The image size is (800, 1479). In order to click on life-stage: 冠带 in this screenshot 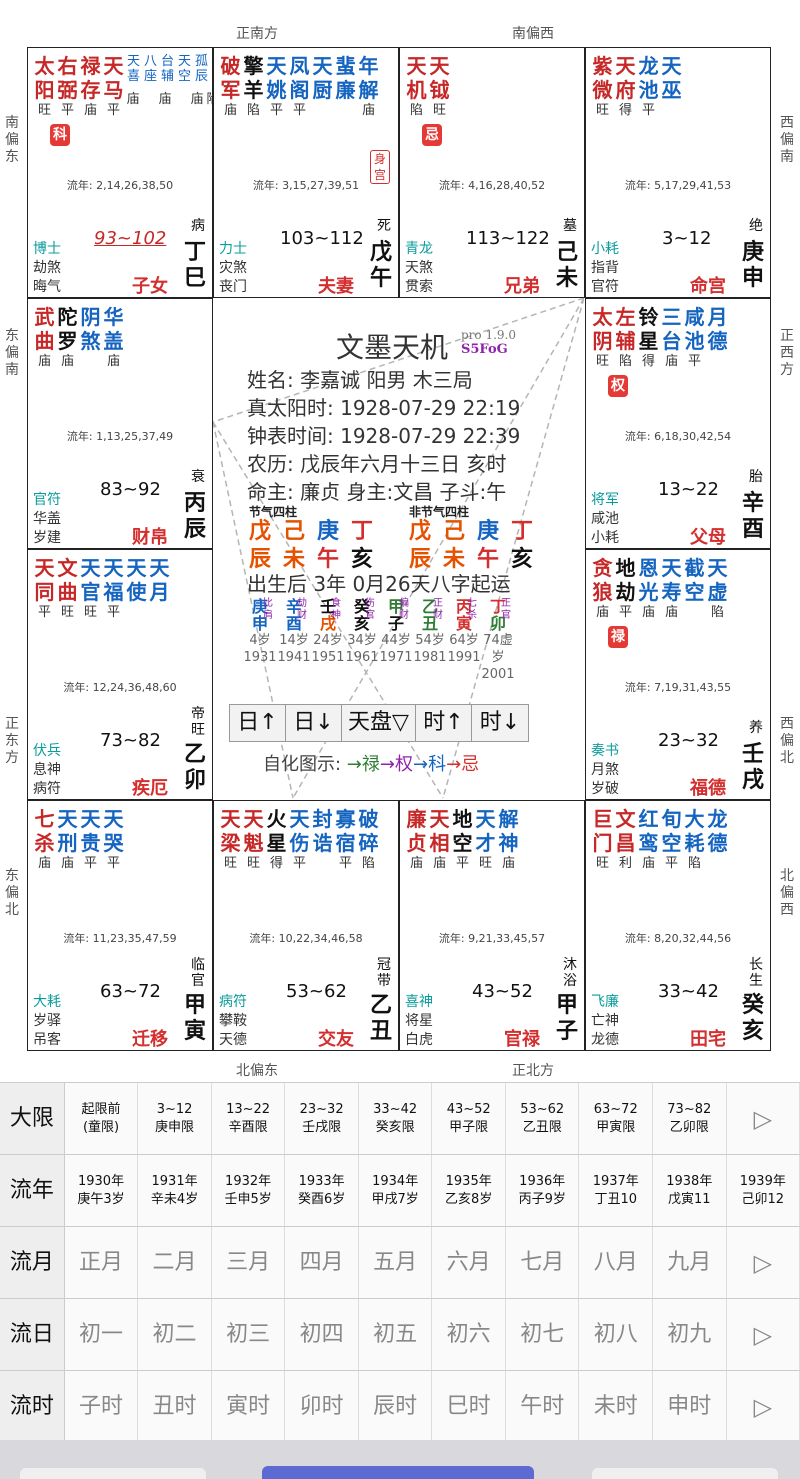, I will do `click(384, 973)`.